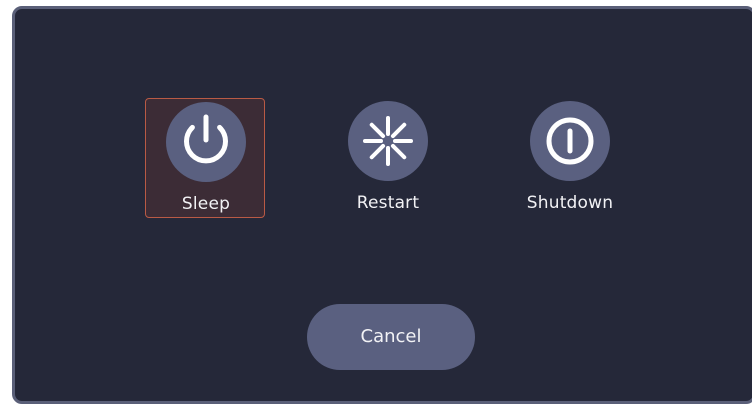 The height and width of the screenshot is (408, 752). I want to click on cancel-button: Cancel, so click(391, 337).